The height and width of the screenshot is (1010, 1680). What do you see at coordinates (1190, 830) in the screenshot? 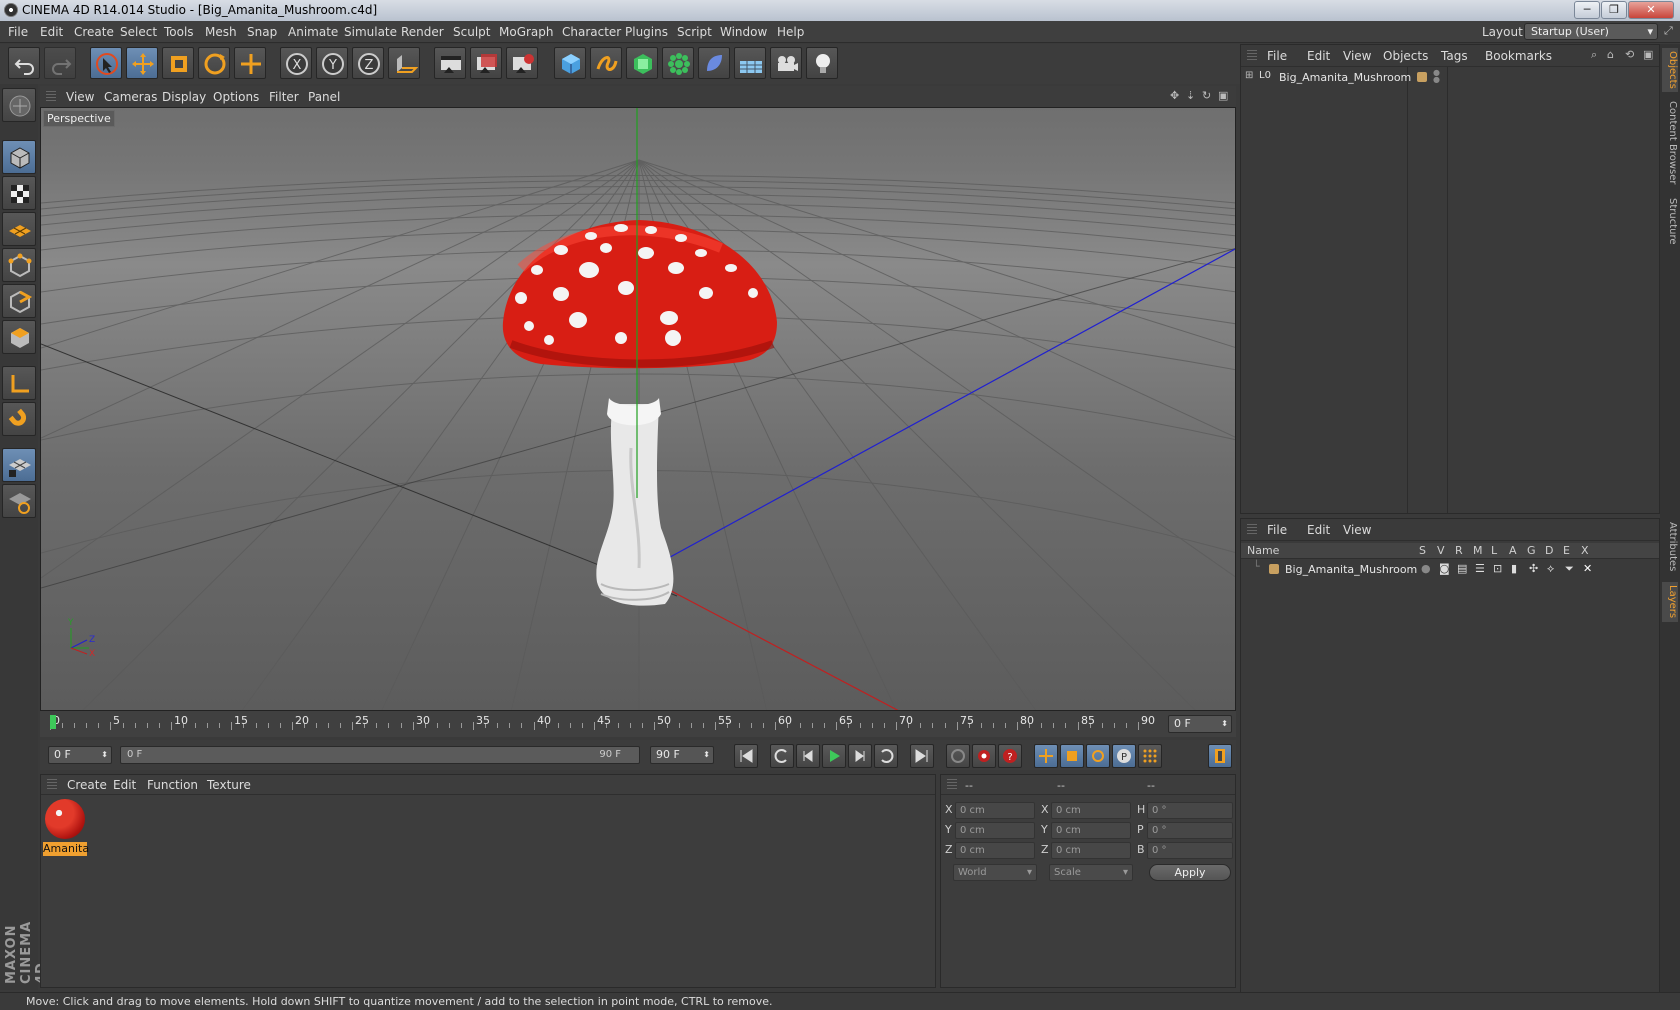
I see `rot-p-field: 0 °` at bounding box center [1190, 830].